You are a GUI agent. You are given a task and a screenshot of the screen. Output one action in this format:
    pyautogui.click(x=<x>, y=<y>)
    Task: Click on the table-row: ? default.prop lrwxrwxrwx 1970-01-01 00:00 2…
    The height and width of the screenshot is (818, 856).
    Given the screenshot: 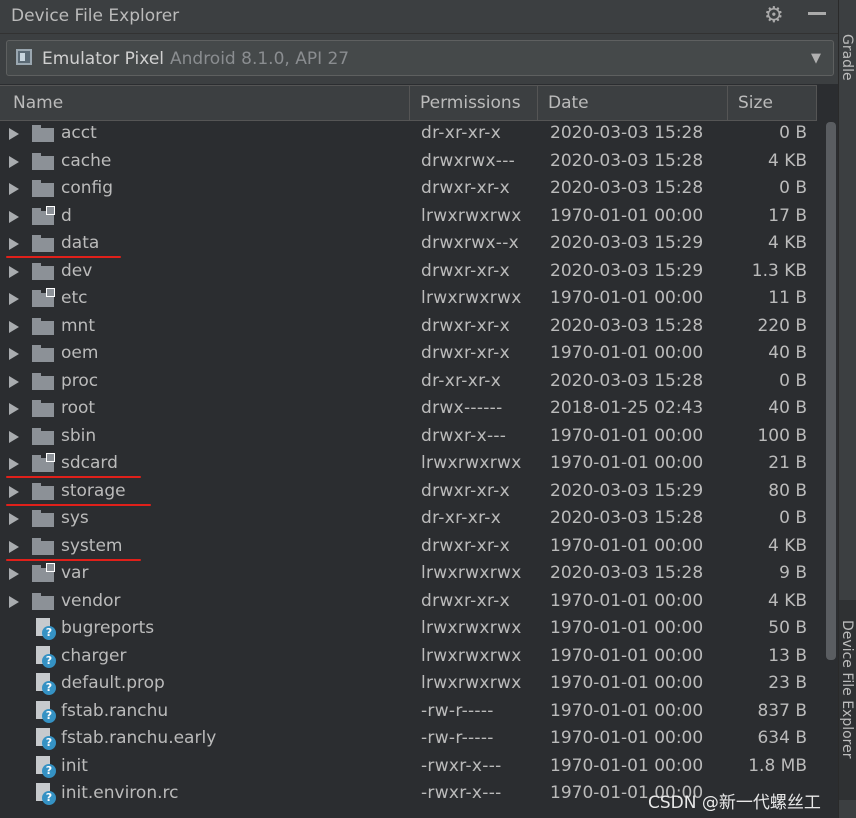 What is the action you would take?
    pyautogui.click(x=419, y=684)
    